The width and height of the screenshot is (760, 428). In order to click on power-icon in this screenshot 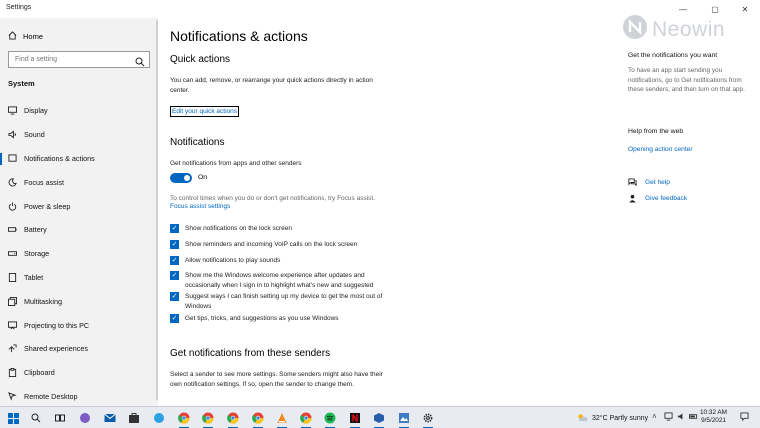, I will do `click(12, 206)`.